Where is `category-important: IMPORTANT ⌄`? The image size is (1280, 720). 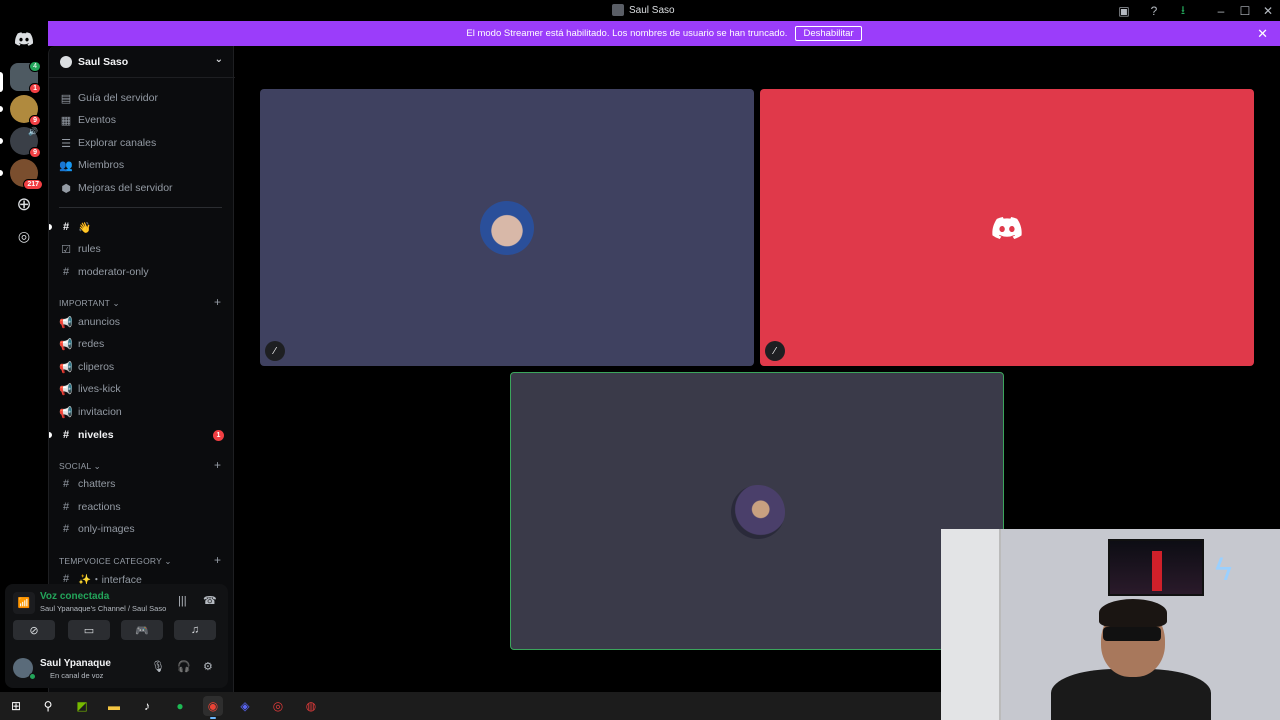
category-important: IMPORTANT ⌄ is located at coordinates (89, 303).